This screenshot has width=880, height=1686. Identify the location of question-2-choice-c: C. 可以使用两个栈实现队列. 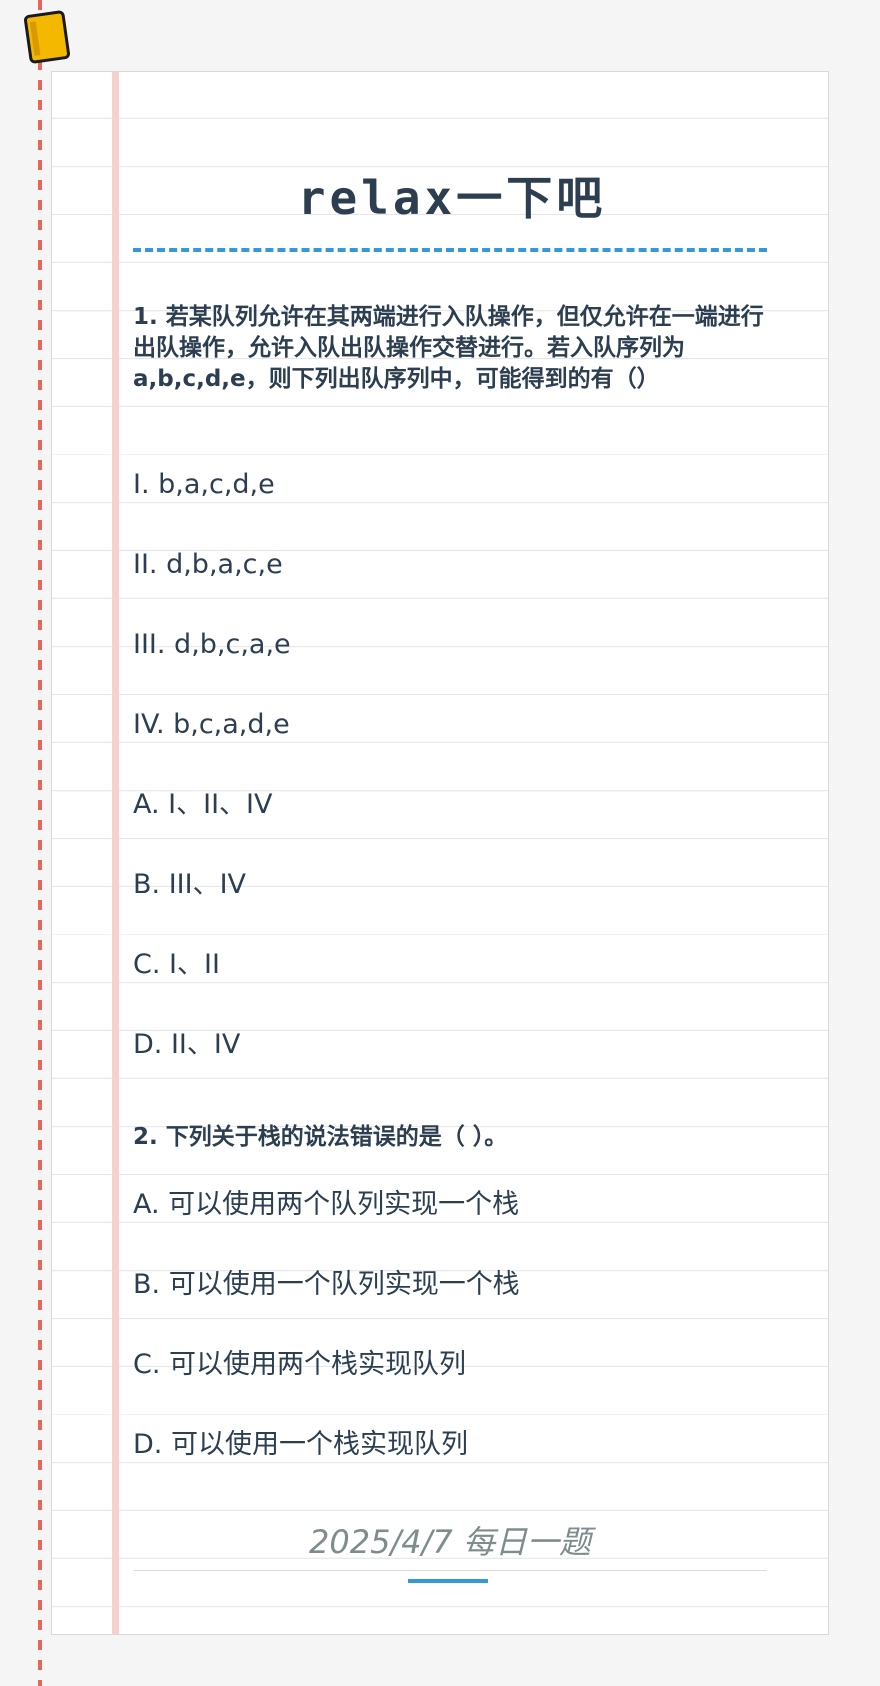
(450, 1365).